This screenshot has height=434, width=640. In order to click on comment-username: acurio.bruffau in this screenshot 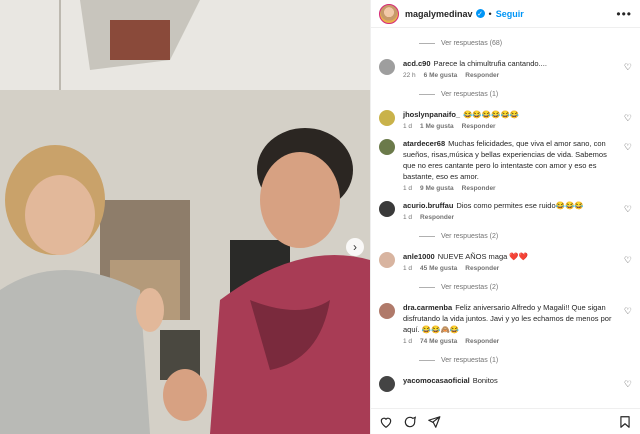, I will do `click(428, 205)`.